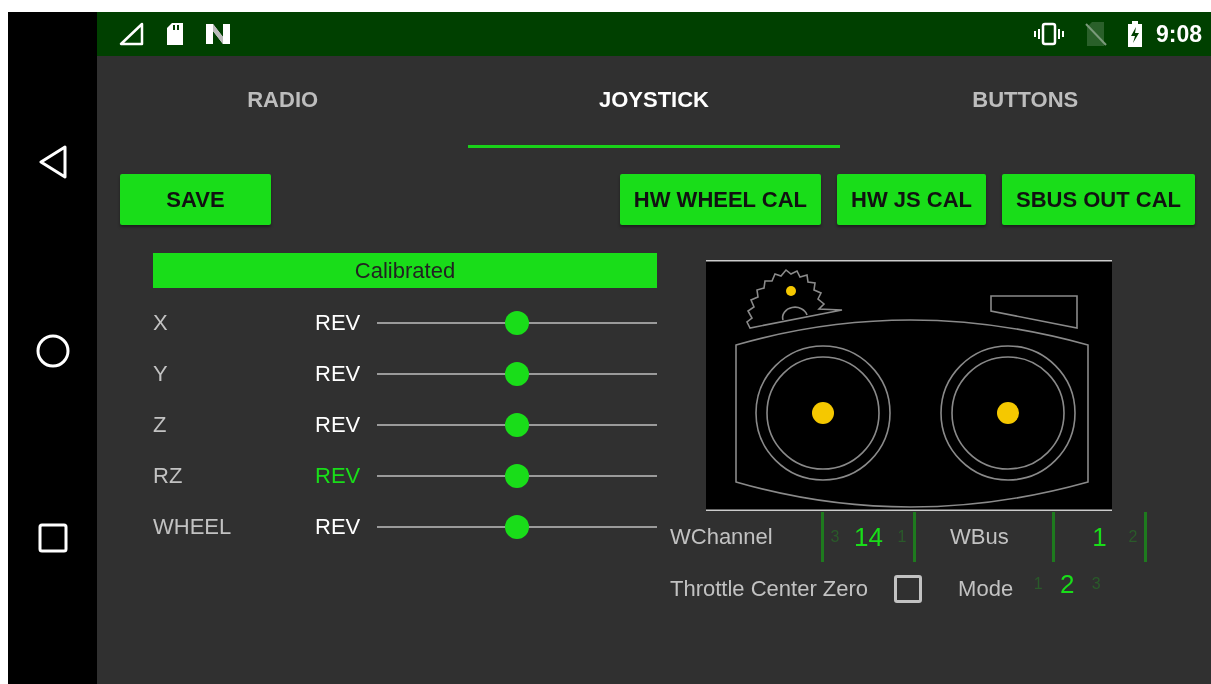  Describe the element at coordinates (160, 424) in the screenshot. I see `axis-label: Z` at that location.